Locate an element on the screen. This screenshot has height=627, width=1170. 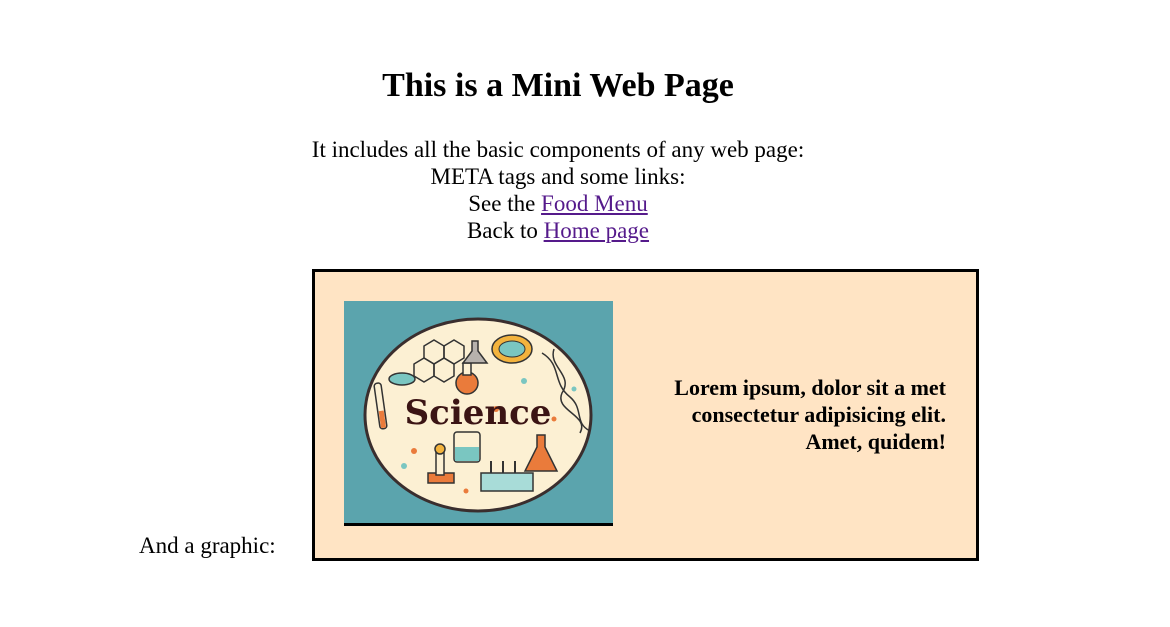
food-menu-link: Food Menu is located at coordinates (594, 203).